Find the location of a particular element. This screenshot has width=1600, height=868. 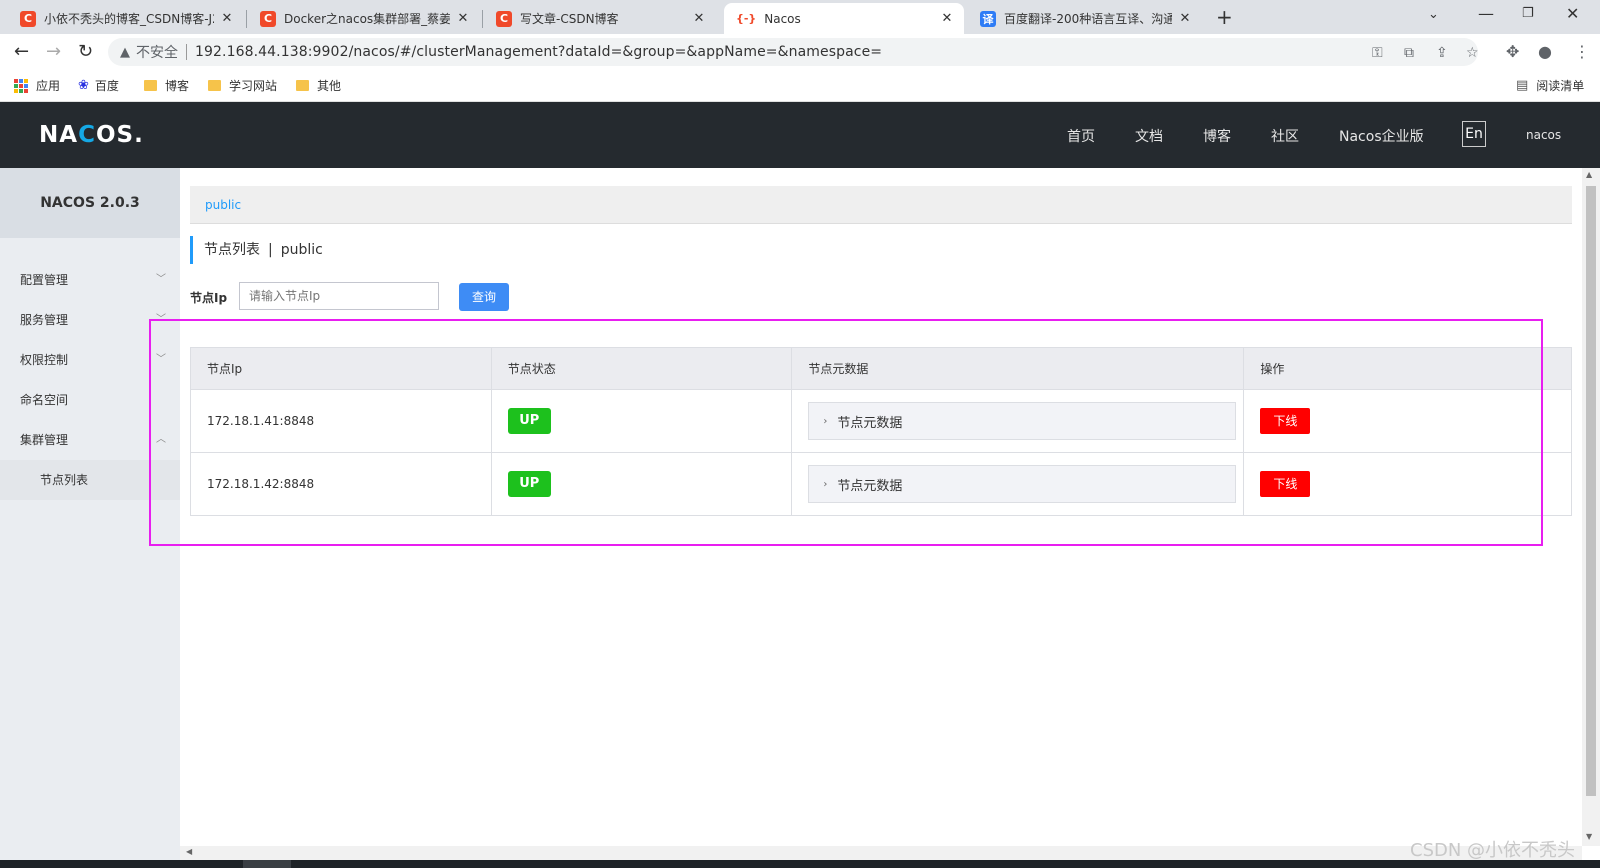

sidebar-subitem-node-list: 节点列表 is located at coordinates (90, 480).